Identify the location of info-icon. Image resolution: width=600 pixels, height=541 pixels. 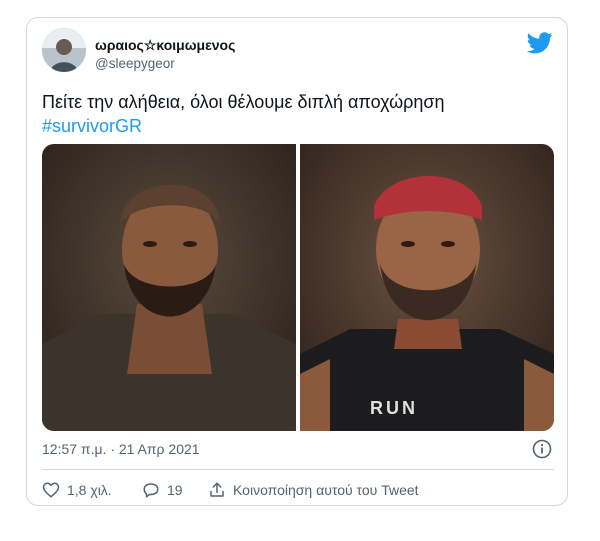
(542, 449).